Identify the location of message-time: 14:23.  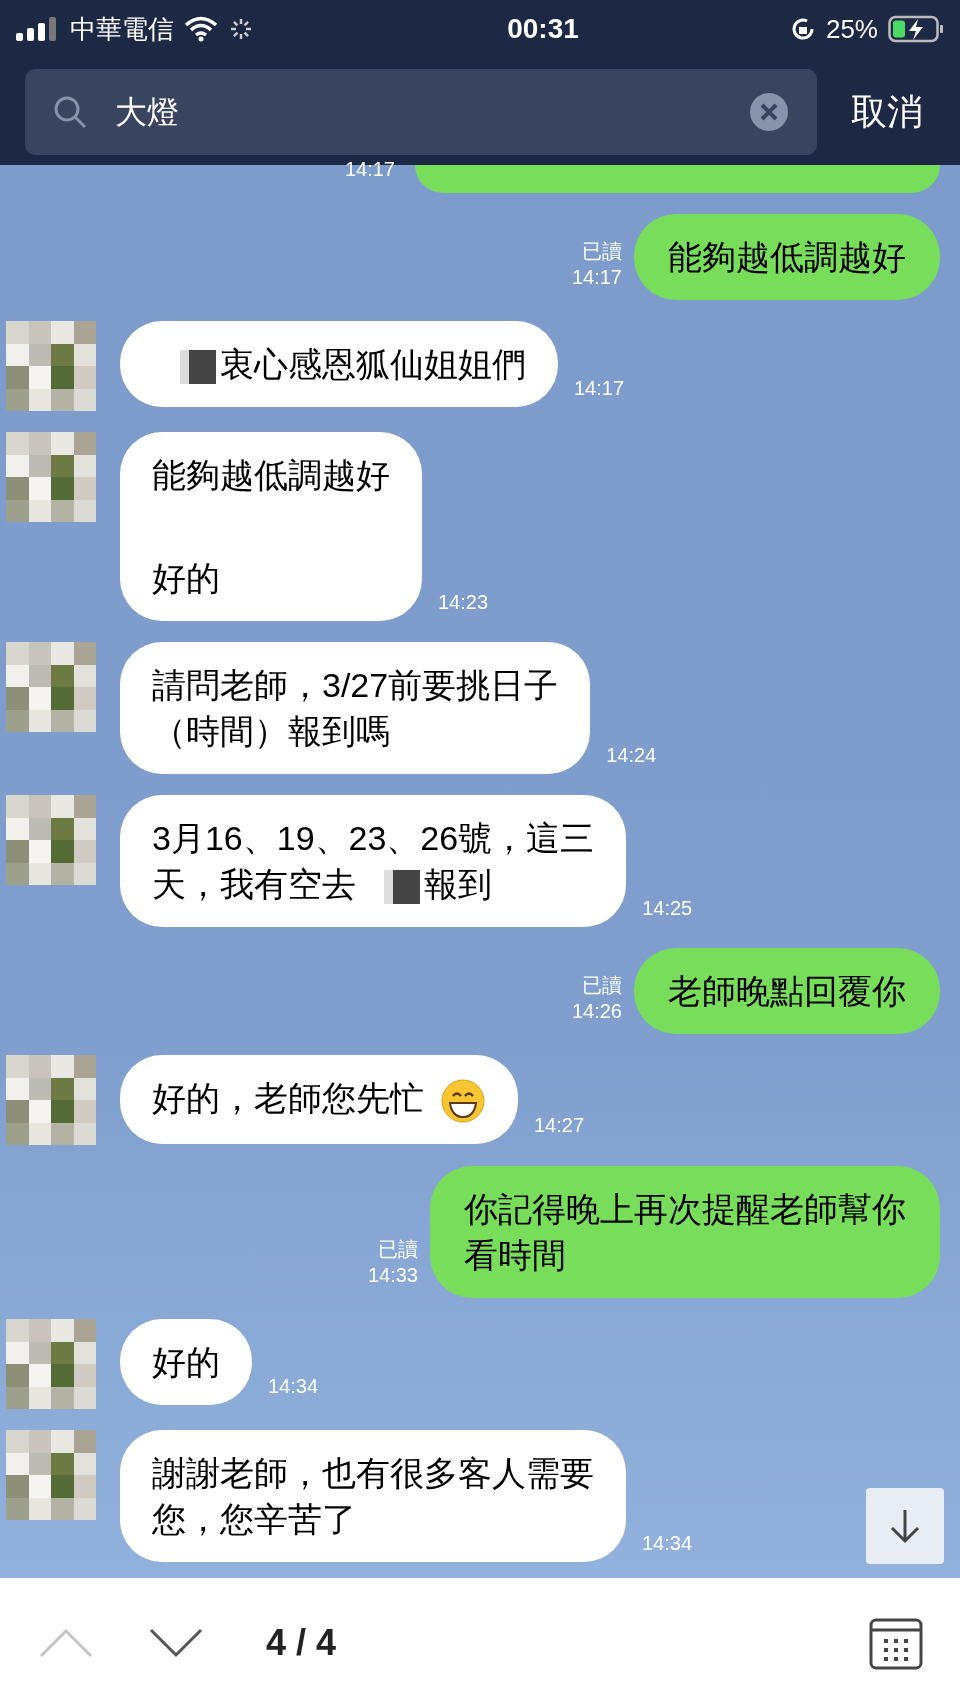
(463, 602).